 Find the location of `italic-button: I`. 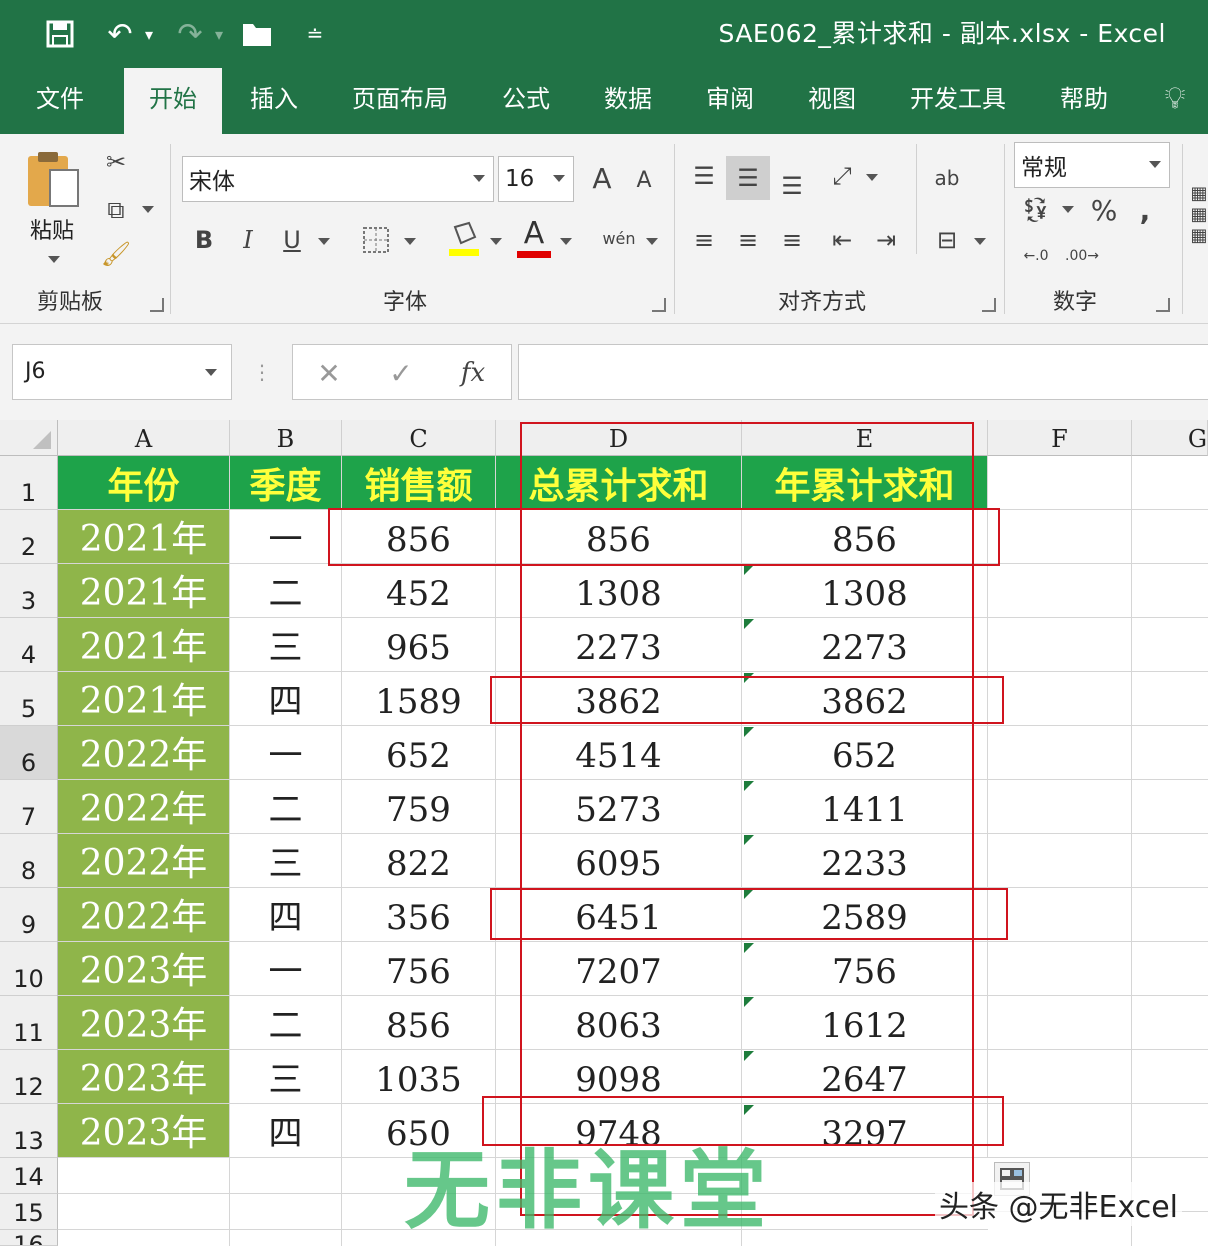

italic-button: I is located at coordinates (248, 240).